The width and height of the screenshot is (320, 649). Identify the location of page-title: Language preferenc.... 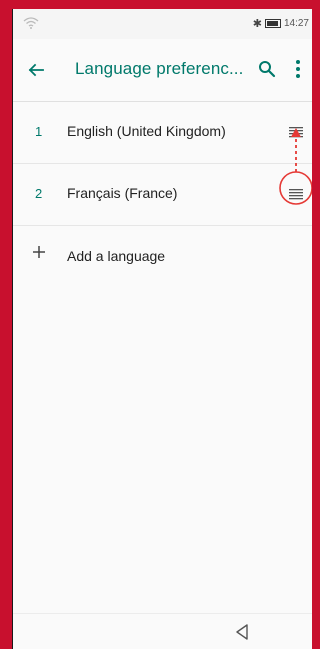
(159, 68).